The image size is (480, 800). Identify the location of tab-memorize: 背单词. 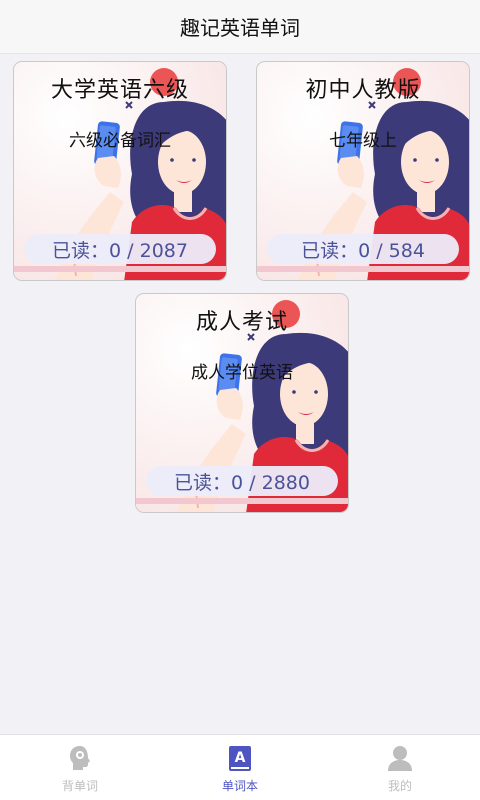
(80, 767).